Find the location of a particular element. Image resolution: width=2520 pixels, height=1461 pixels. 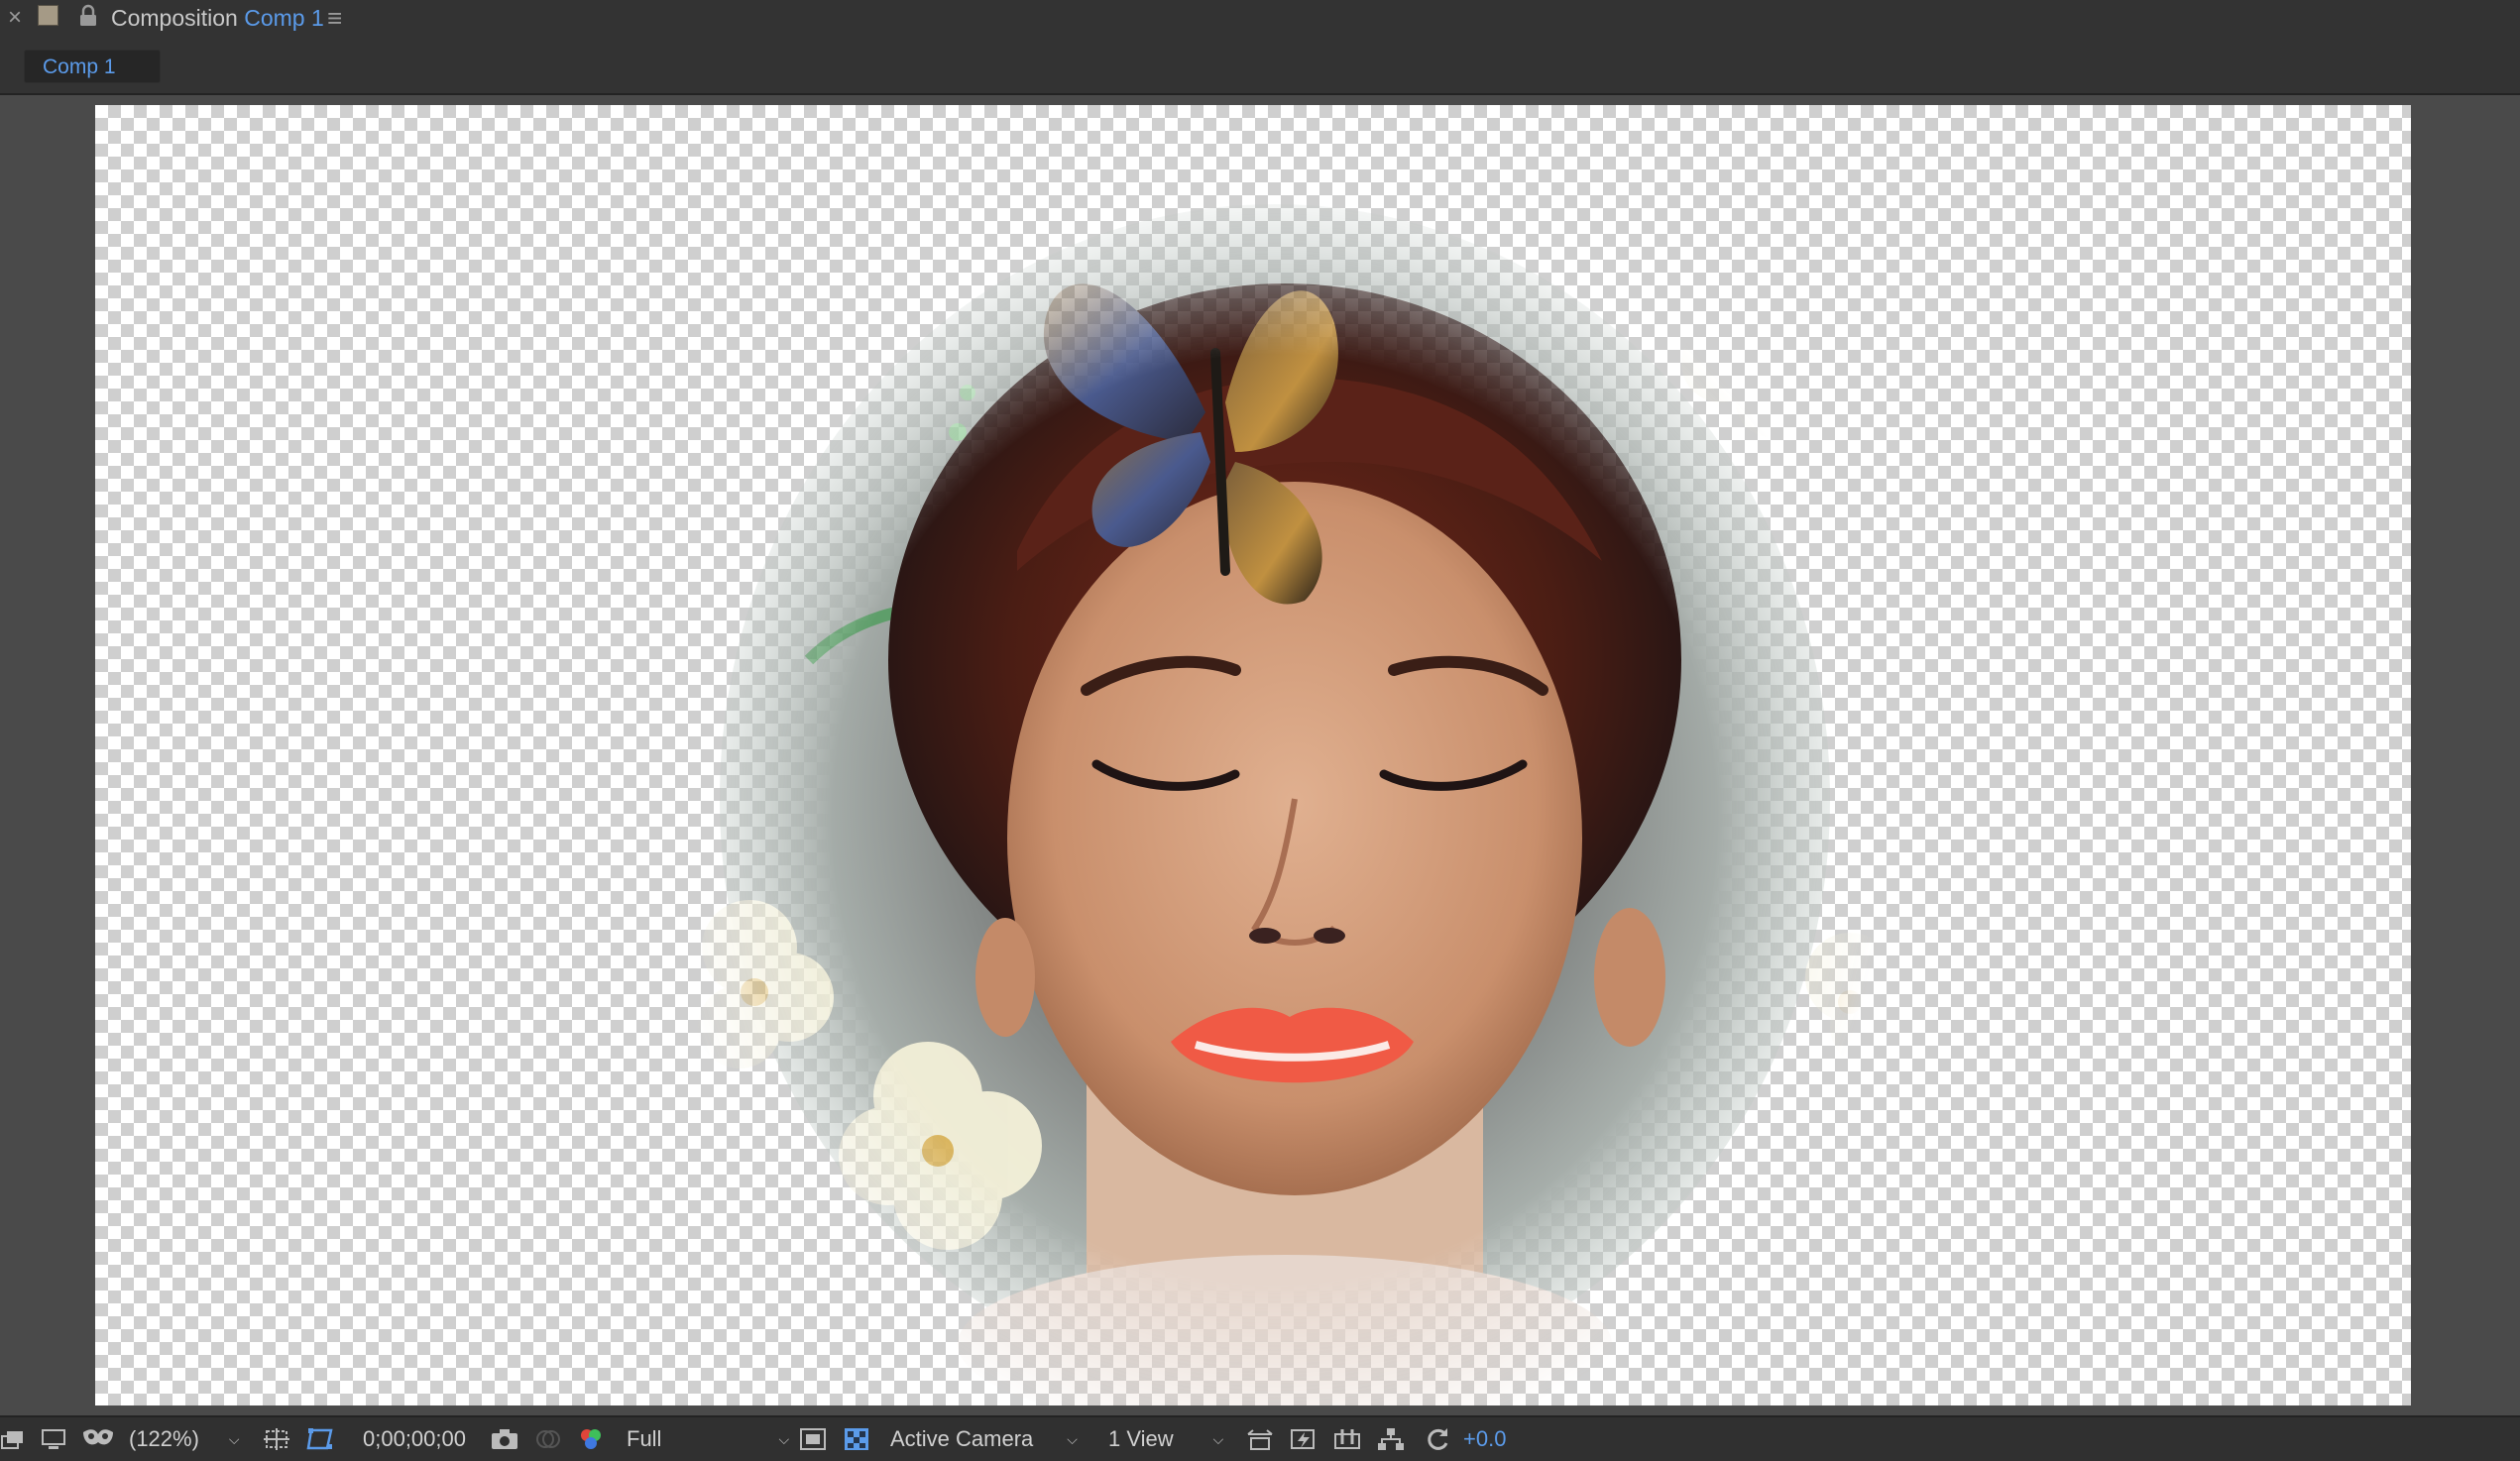

exposure-value: +0.0 is located at coordinates (1484, 1439).